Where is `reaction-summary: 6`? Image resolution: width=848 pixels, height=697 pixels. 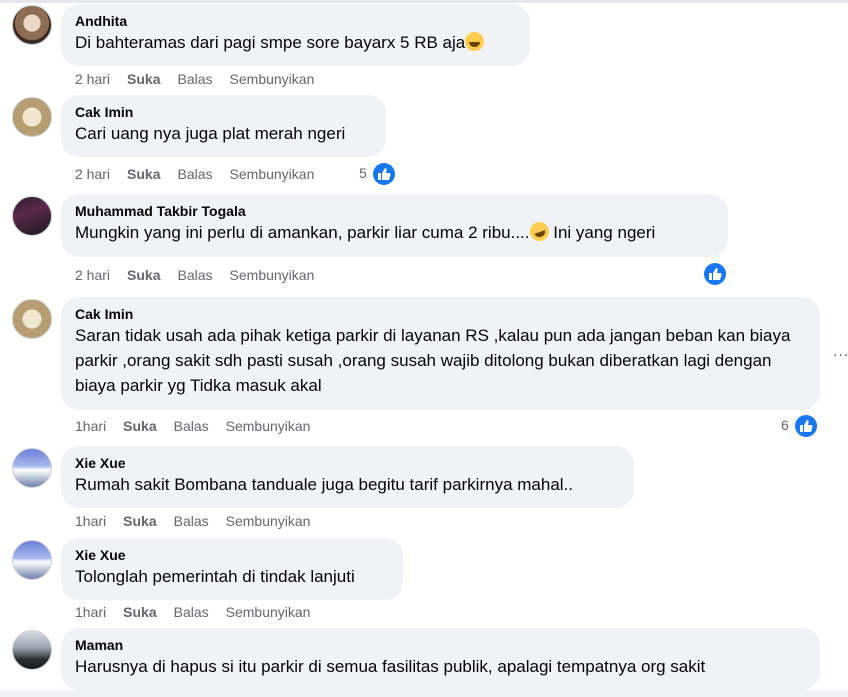 reaction-summary: 6 is located at coordinates (799, 426).